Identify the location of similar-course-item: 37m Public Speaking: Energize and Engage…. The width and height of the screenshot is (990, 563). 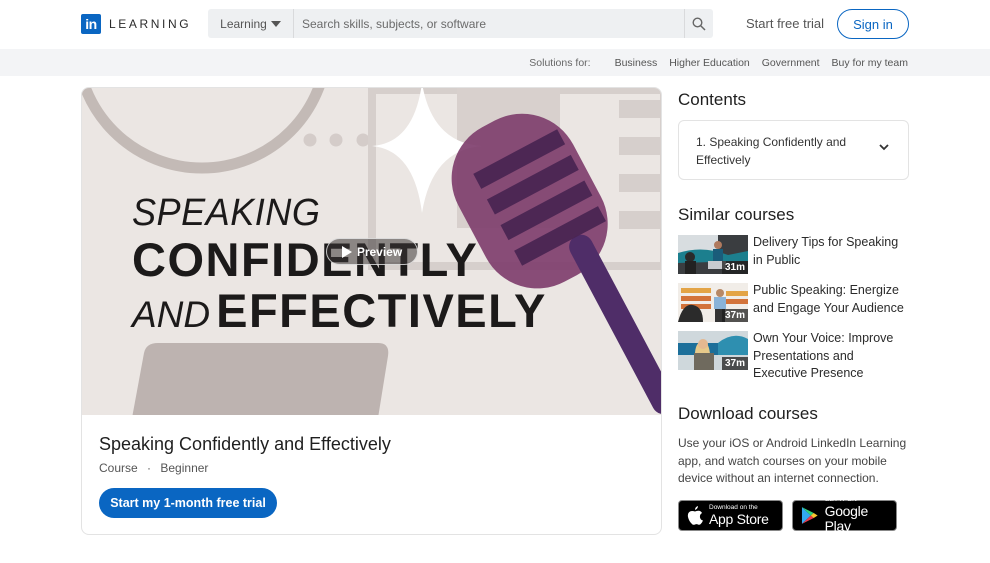
(794, 306).